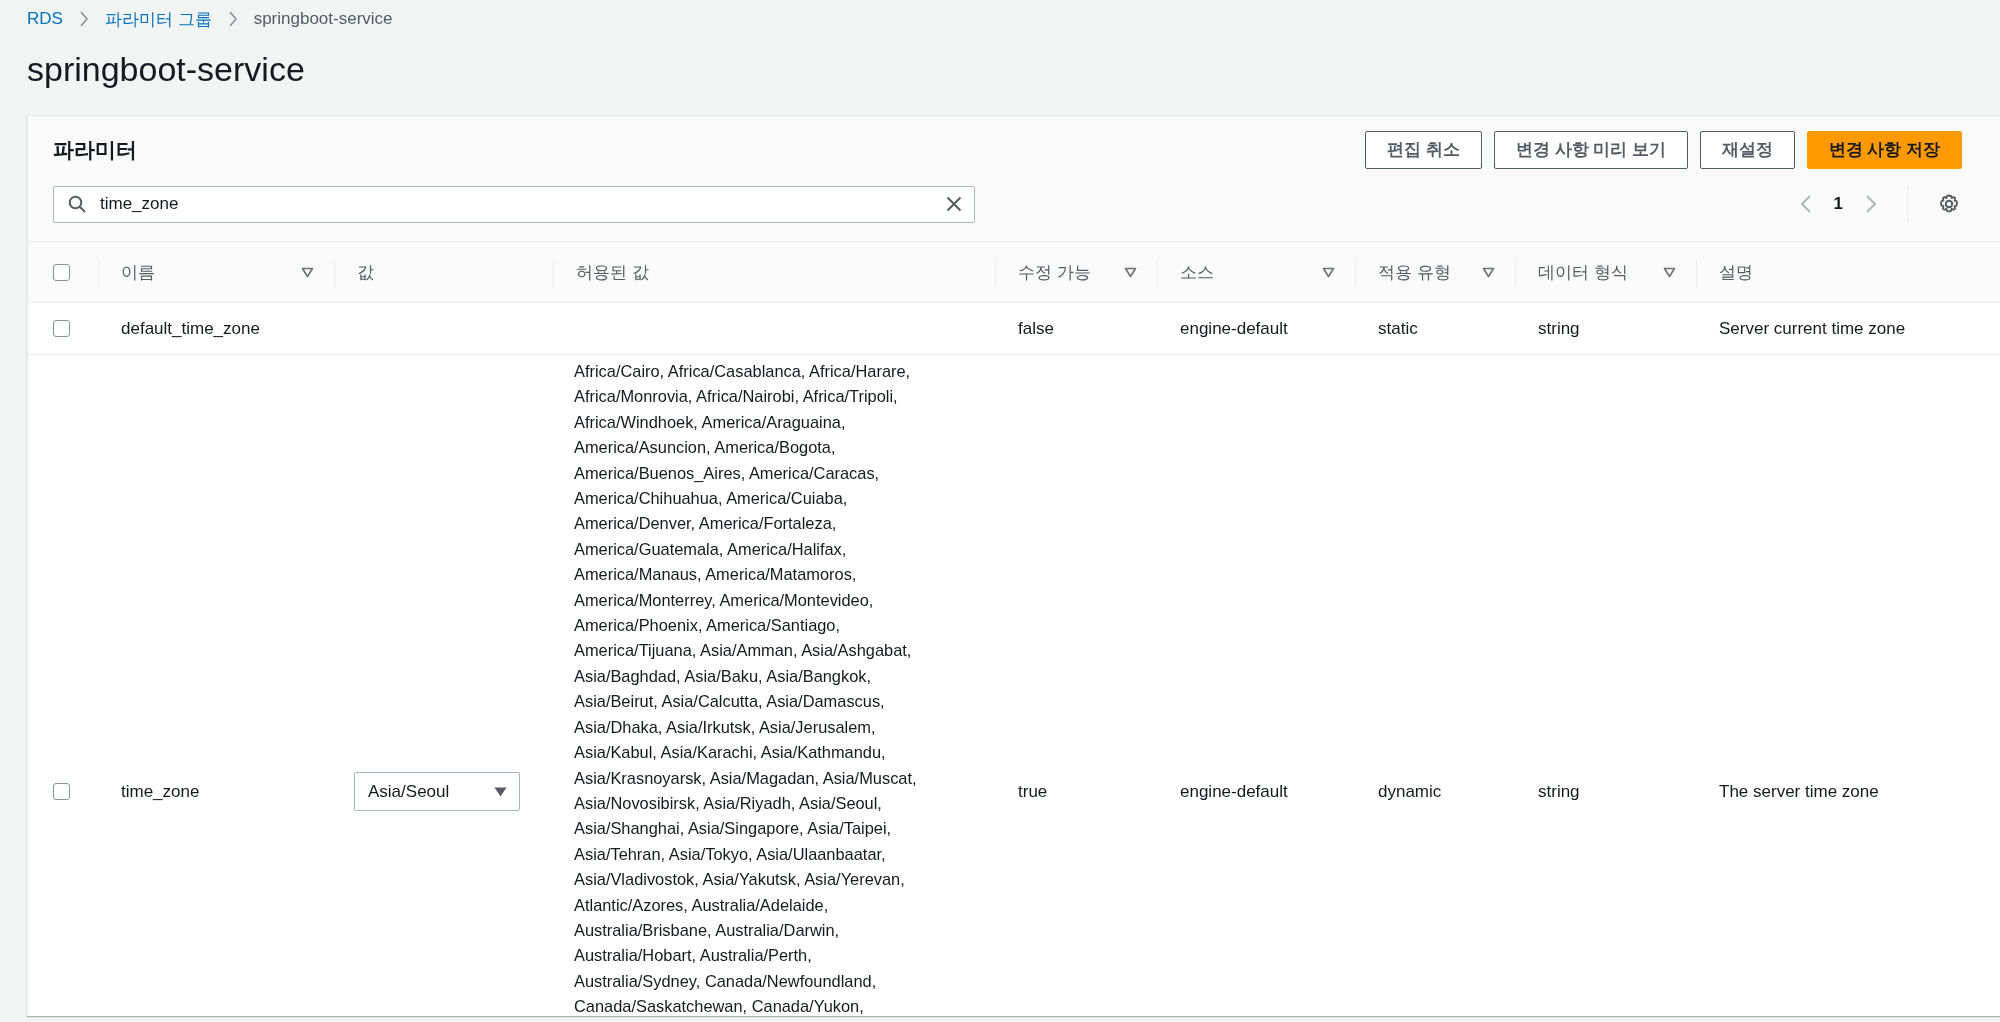  Describe the element at coordinates (1747, 150) in the screenshot. I see `action-button: 재설정` at that location.